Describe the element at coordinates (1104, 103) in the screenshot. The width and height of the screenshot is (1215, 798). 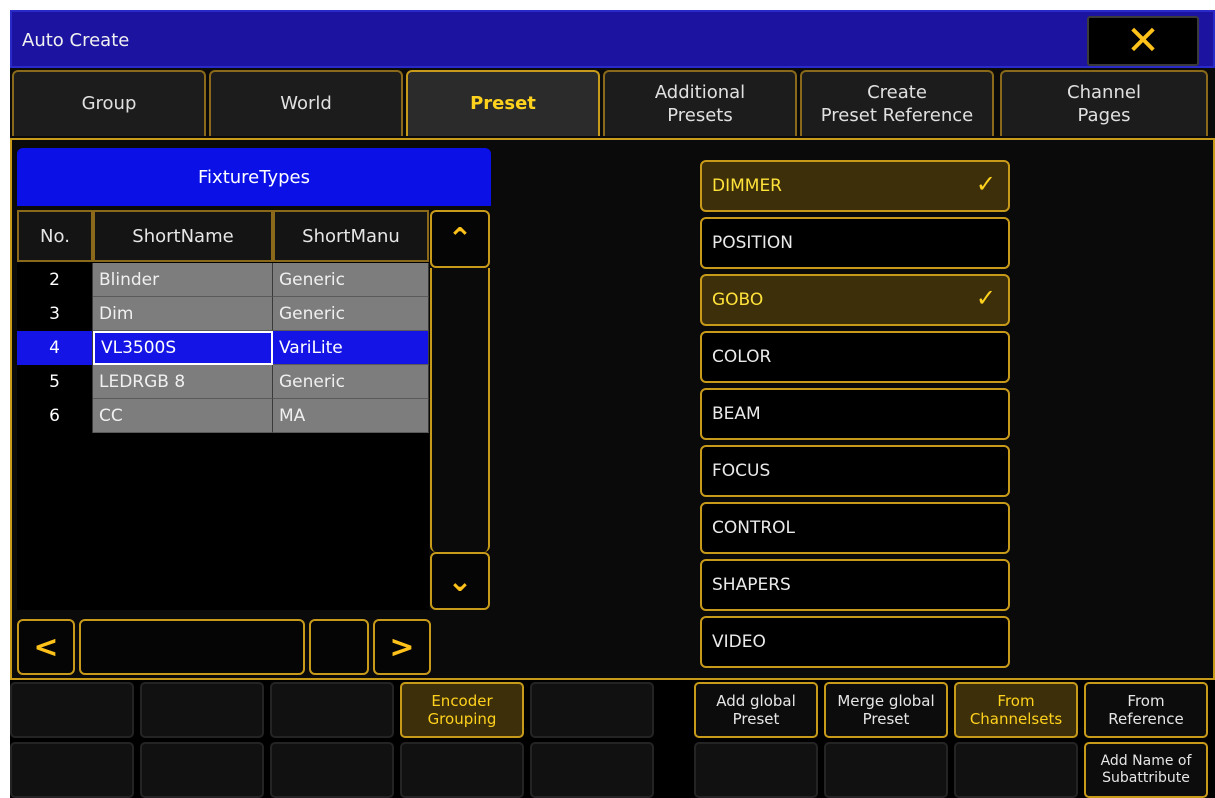
I see `tab-channel-pages: Channel Pages` at that location.